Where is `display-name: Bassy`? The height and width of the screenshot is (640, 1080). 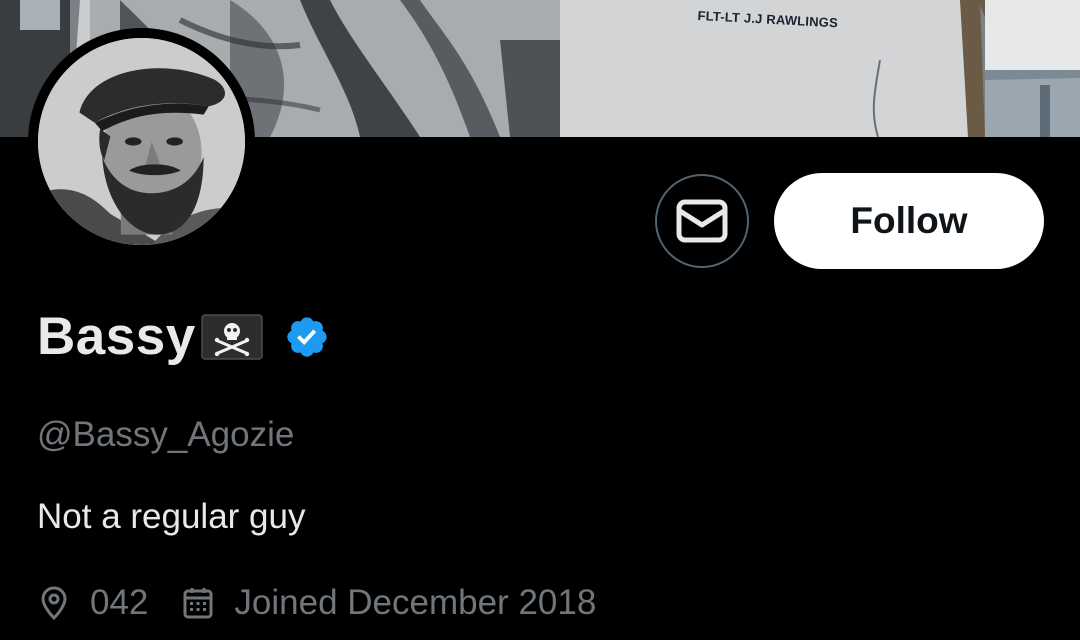
display-name: Bassy is located at coordinates (116, 336).